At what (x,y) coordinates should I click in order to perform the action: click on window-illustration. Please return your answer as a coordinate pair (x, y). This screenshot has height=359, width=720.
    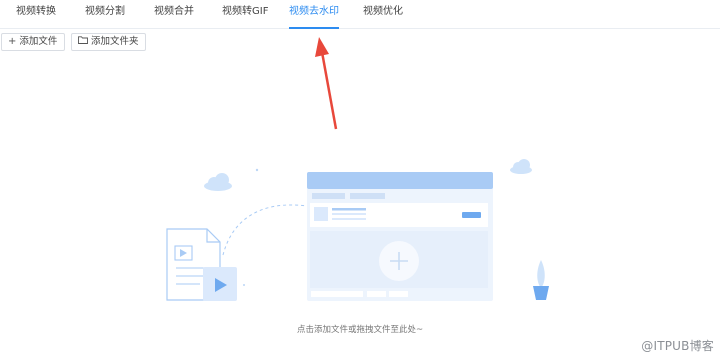
    Looking at the image, I should click on (400, 236).